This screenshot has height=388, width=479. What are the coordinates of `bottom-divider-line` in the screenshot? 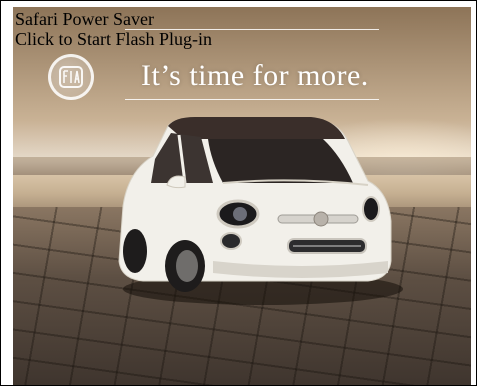 It's located at (252, 99).